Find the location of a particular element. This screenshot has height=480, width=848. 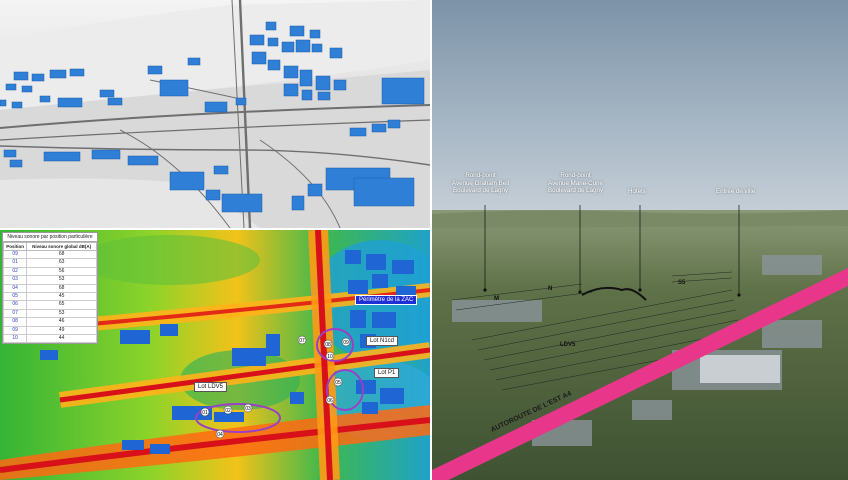

panel-divider-vertical is located at coordinates (431, 240).